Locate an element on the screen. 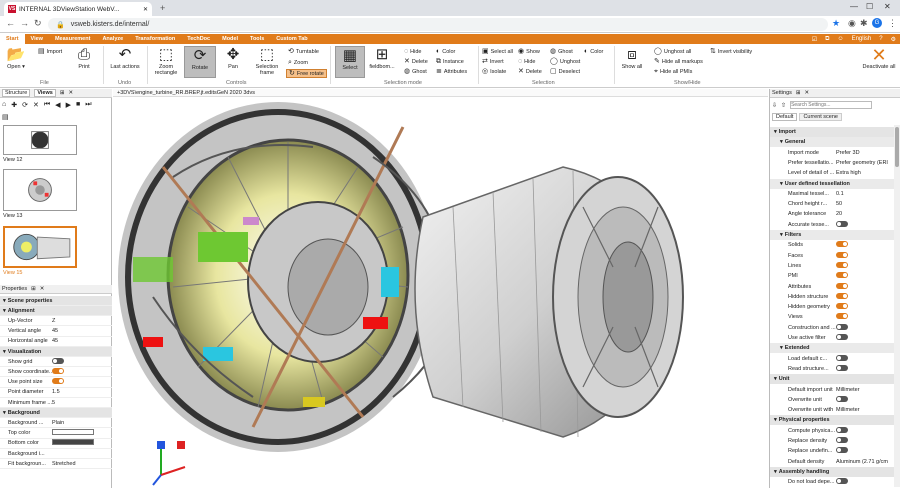 This screenshot has height=488, width=900. delete-selection-button: ✕ Delete is located at coordinates (530, 71).